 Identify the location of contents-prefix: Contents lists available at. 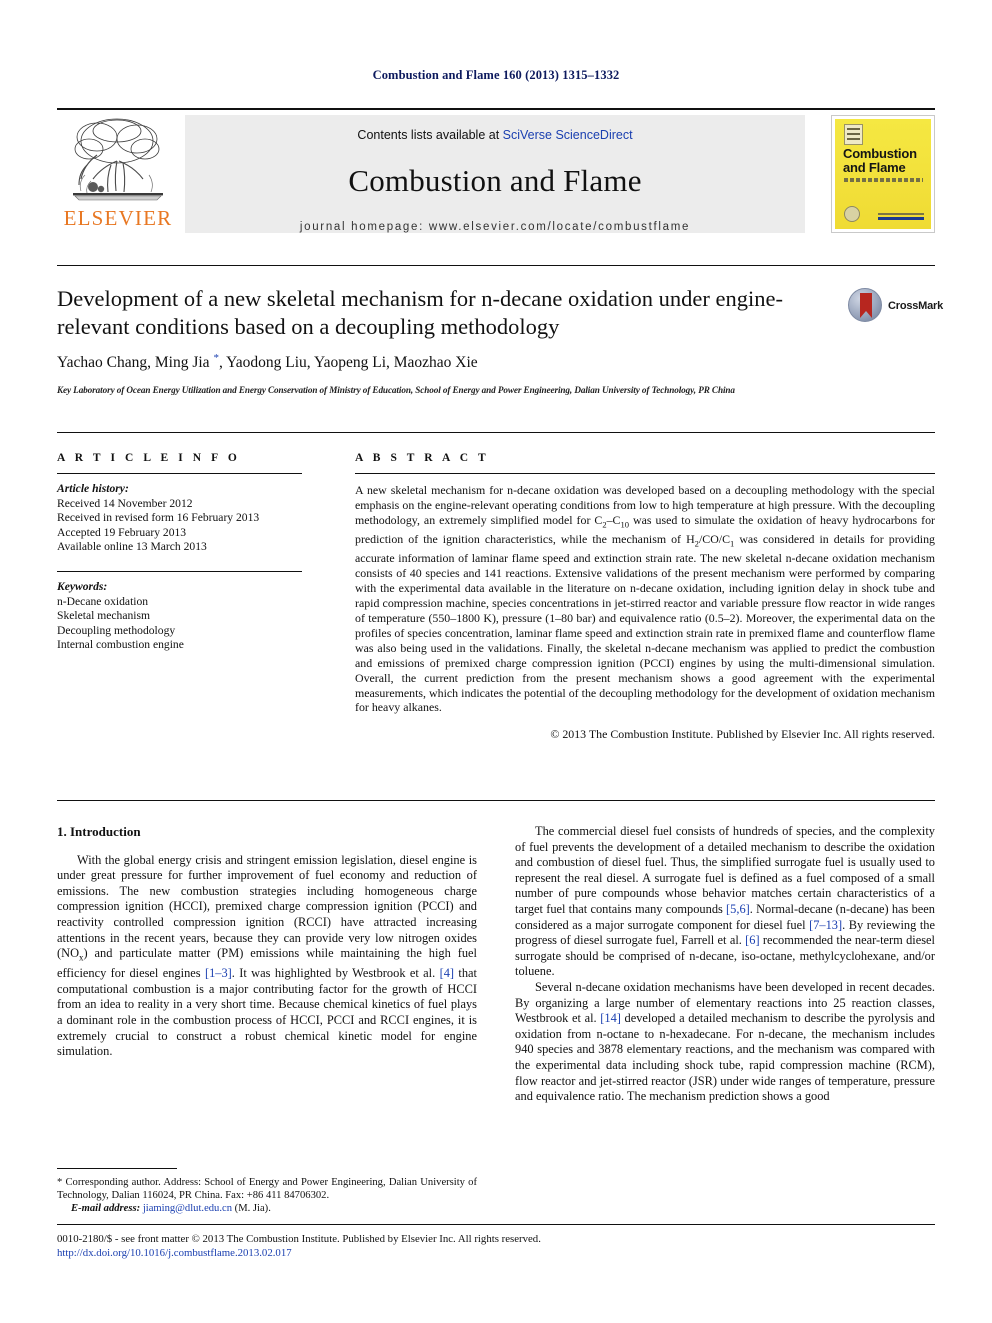
(430, 135).